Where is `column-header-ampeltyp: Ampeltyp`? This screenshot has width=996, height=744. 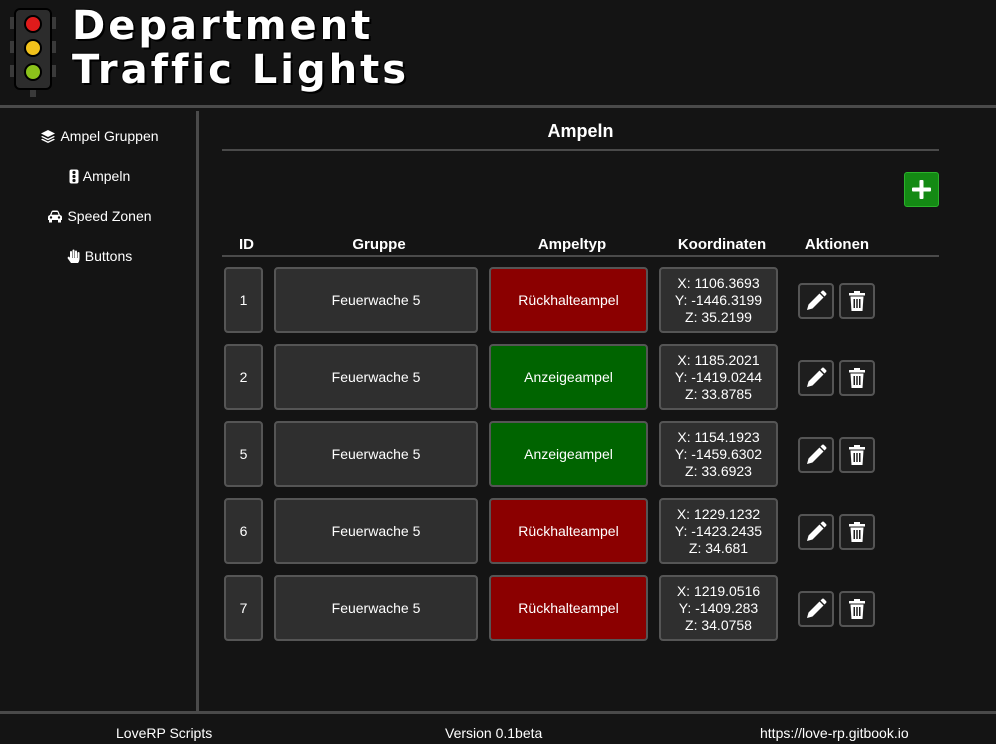 column-header-ampeltyp: Ampeltyp is located at coordinates (572, 244).